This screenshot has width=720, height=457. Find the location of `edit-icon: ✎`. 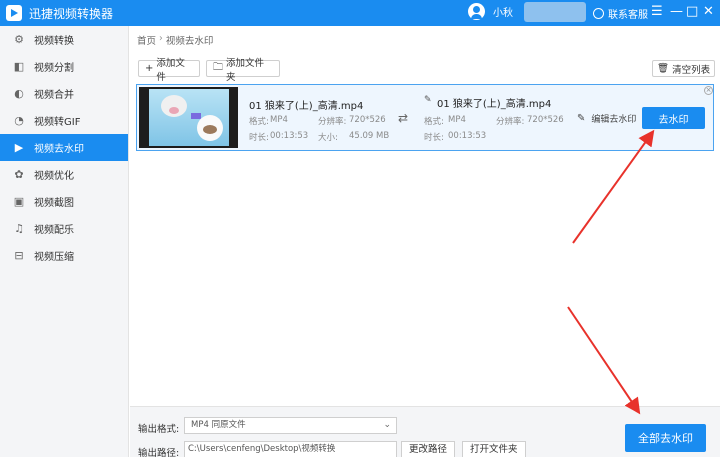

edit-icon: ✎ is located at coordinates (581, 118).